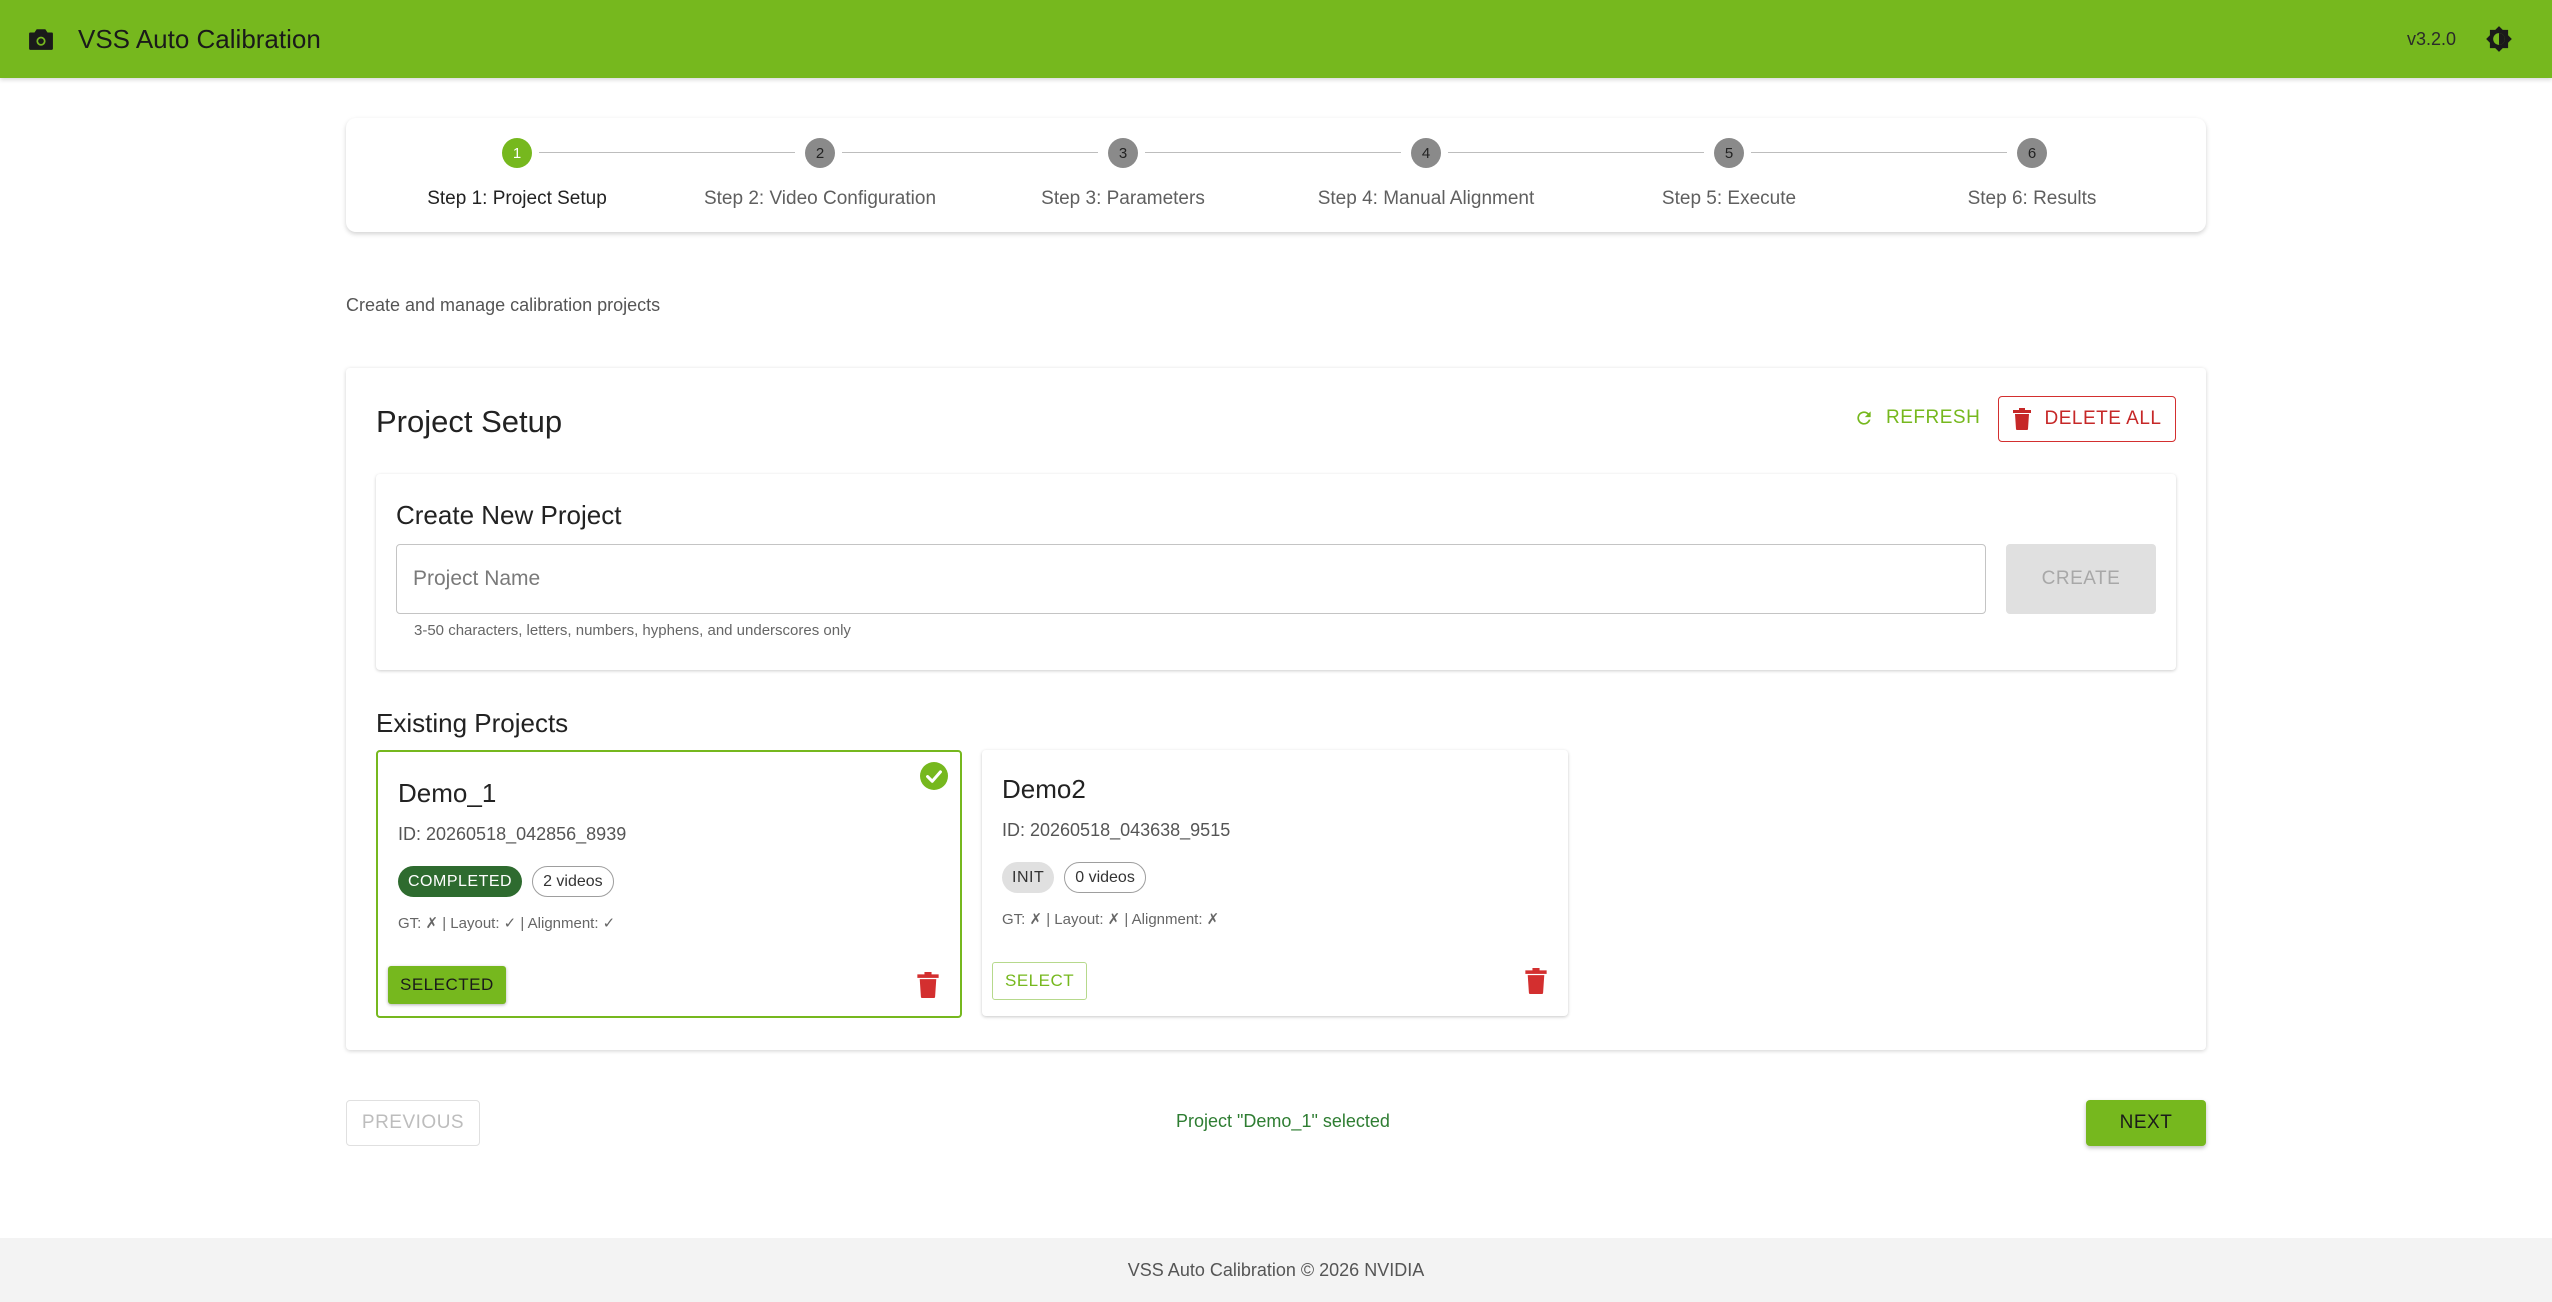 Image resolution: width=2552 pixels, height=1302 pixels. What do you see at coordinates (503, 305) in the screenshot?
I see `page-subtitle: Create and manage calibration projects` at bounding box center [503, 305].